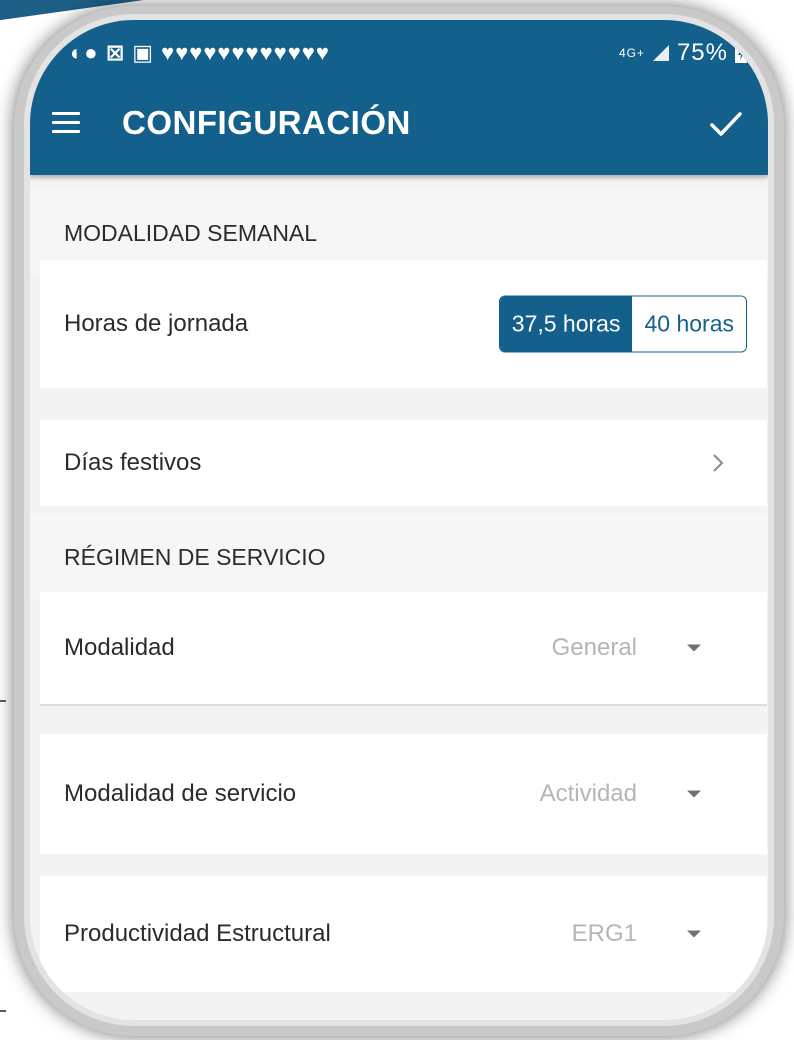  What do you see at coordinates (399, 557) in the screenshot?
I see `section-header-service: RÉGIMEN DE SERVICIO` at bounding box center [399, 557].